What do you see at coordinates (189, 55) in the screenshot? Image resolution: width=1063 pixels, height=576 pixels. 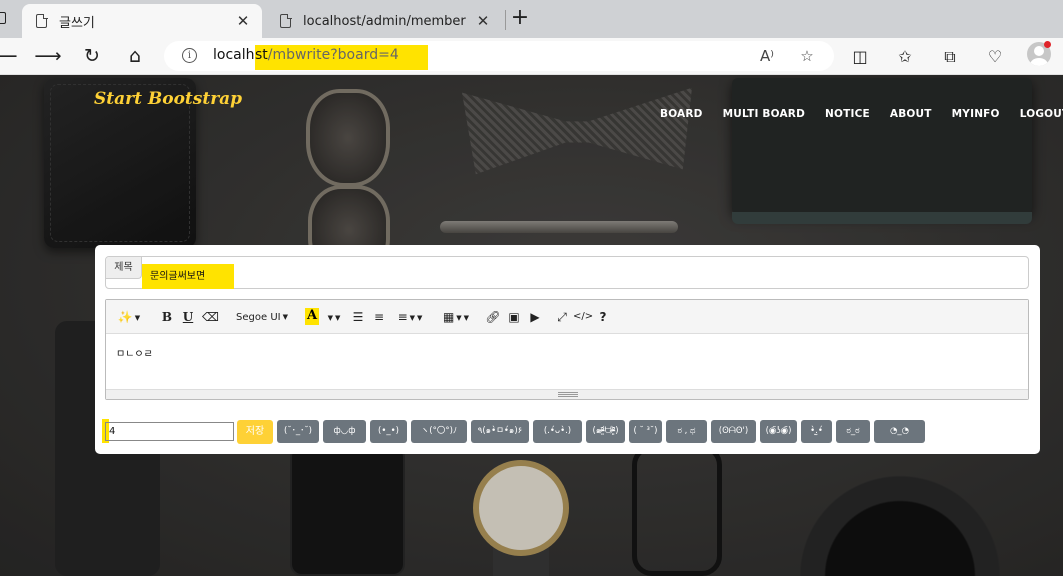 I see `info-icon: i` at bounding box center [189, 55].